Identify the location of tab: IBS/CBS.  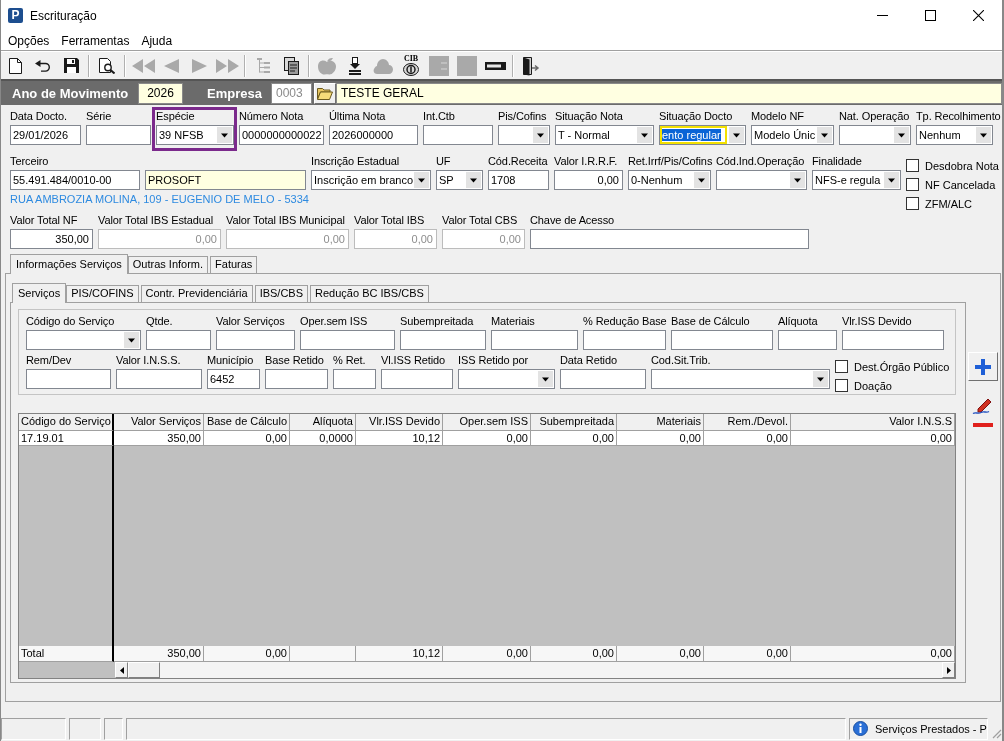
(281, 293).